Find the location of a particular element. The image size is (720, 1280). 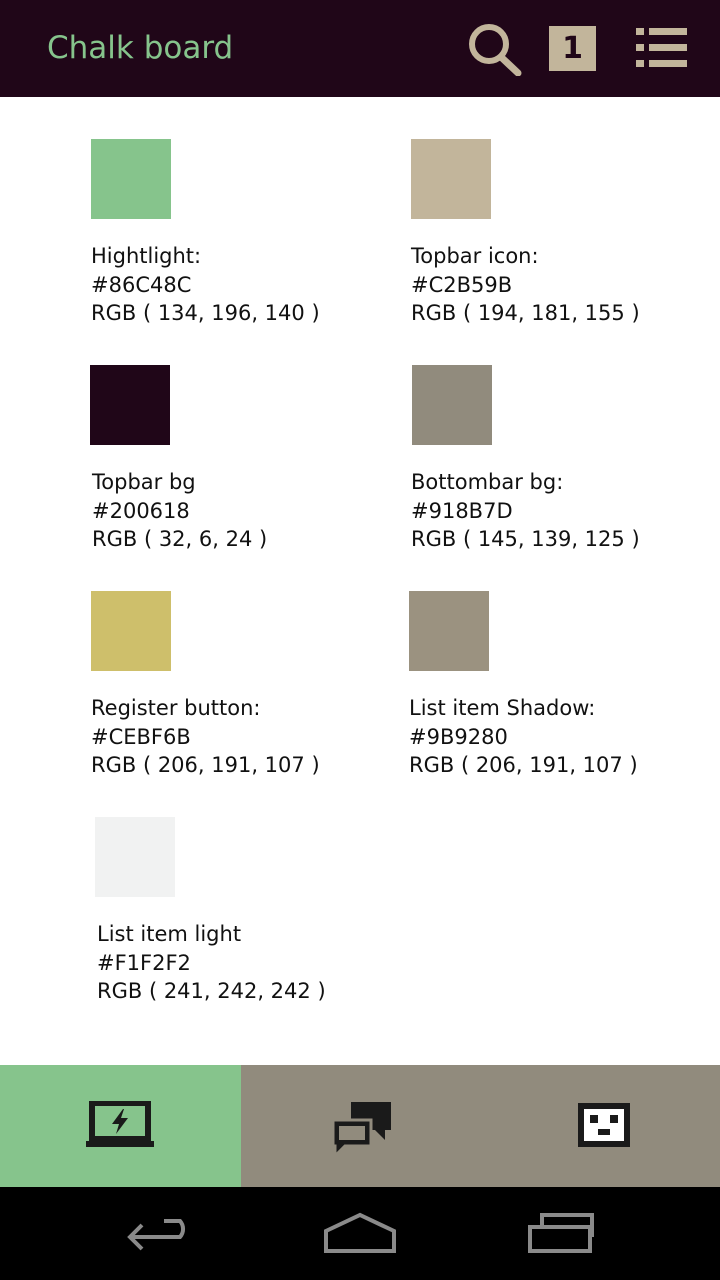

color-hex: #CEBF6B is located at coordinates (141, 736).